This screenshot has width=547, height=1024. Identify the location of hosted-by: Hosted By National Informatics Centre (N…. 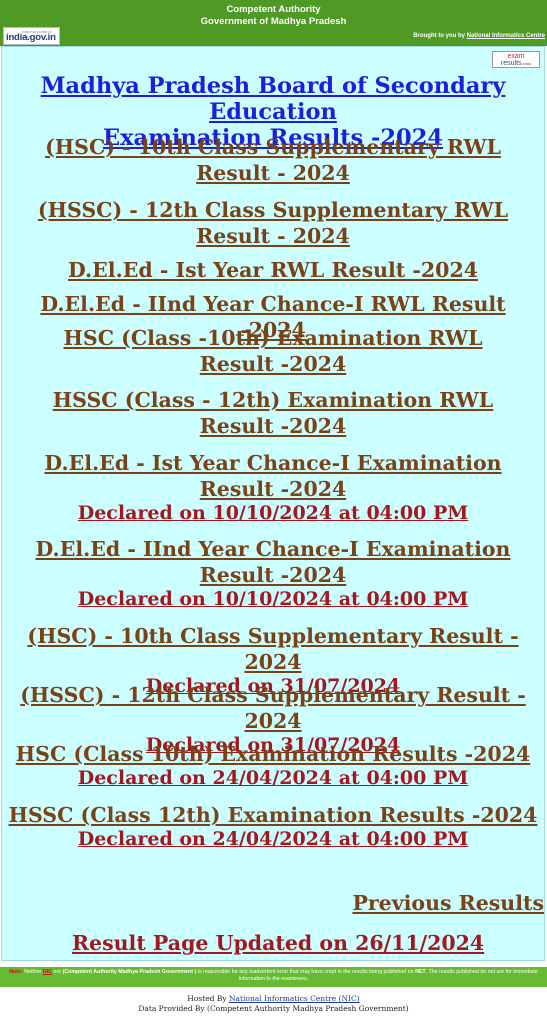
(273, 999).